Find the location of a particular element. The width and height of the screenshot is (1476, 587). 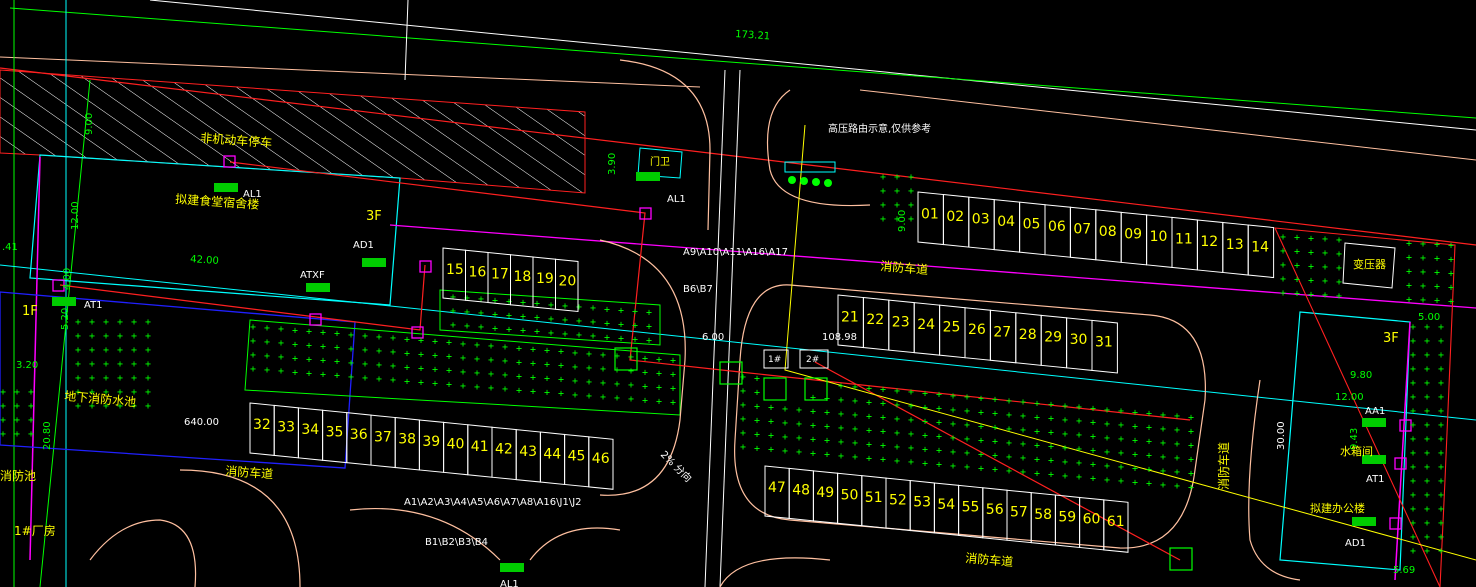

transformer-label: 变压器 is located at coordinates (1369, 264).